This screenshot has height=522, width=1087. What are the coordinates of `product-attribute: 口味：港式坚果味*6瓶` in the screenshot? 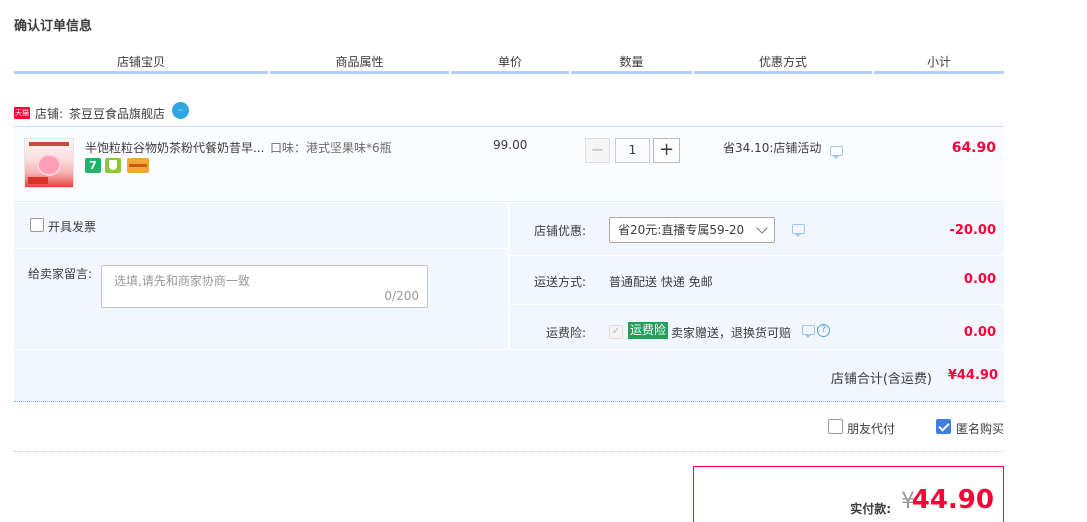 It's located at (331, 148).